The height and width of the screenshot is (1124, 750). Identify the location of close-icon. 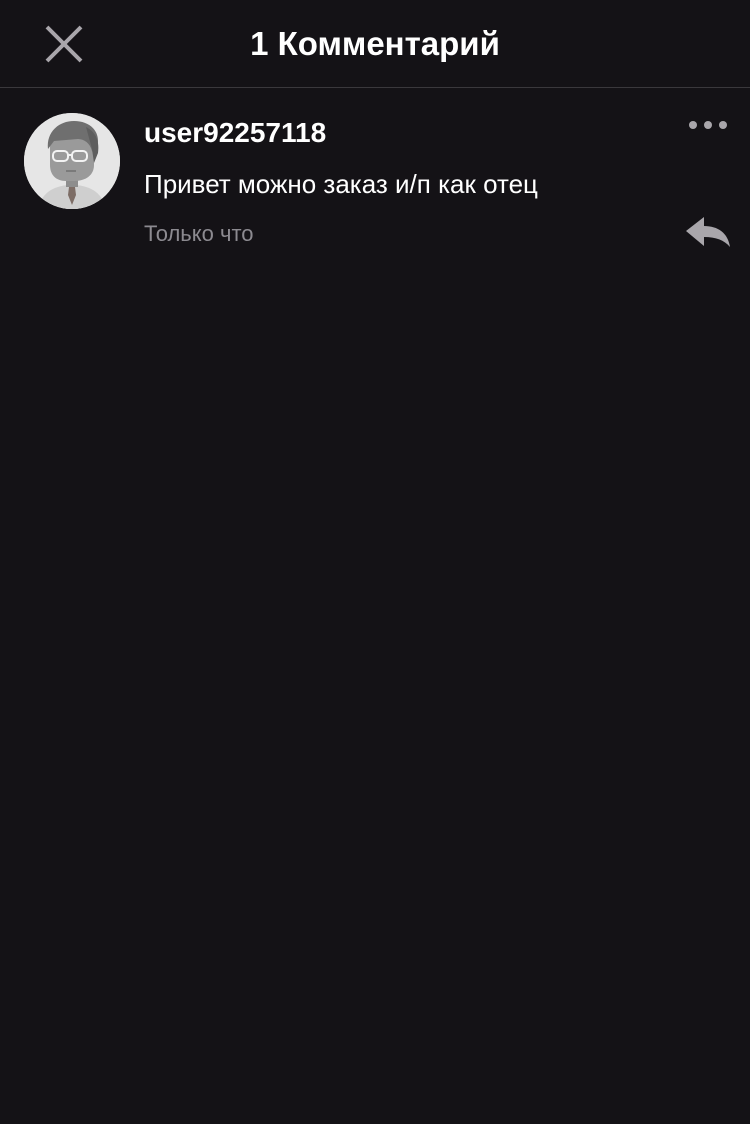
(64, 44).